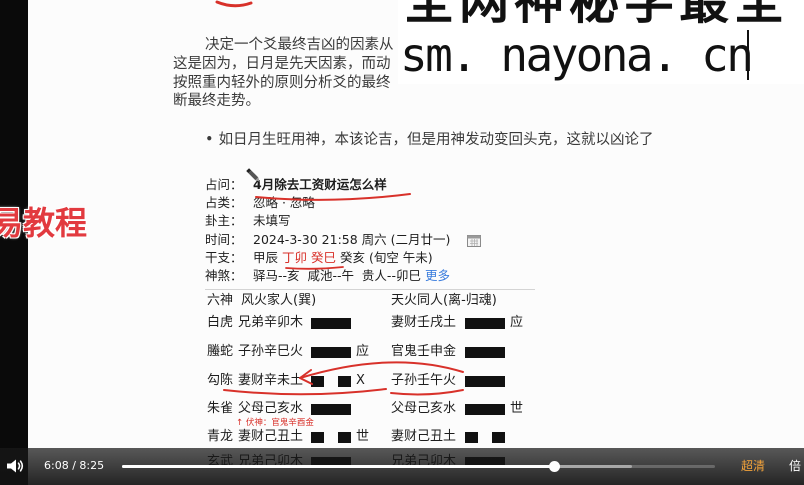  Describe the element at coordinates (15, 466) in the screenshot. I see `volume-icon` at that location.